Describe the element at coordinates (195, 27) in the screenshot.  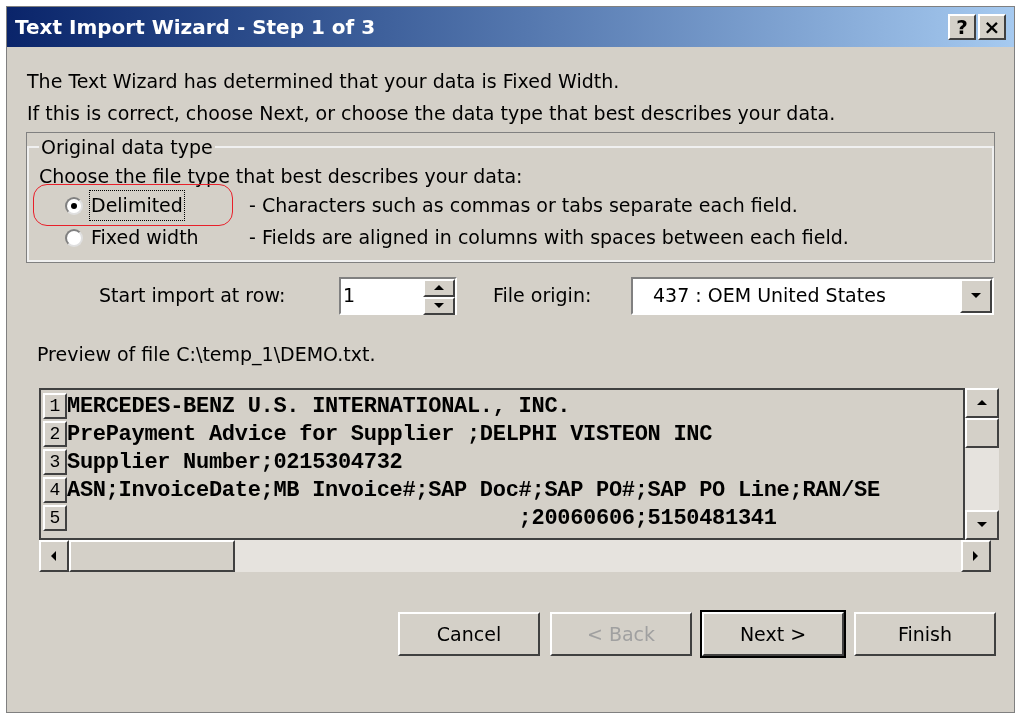
I see `window-title: Text Import Wizard - Step 1 of 3` at that location.